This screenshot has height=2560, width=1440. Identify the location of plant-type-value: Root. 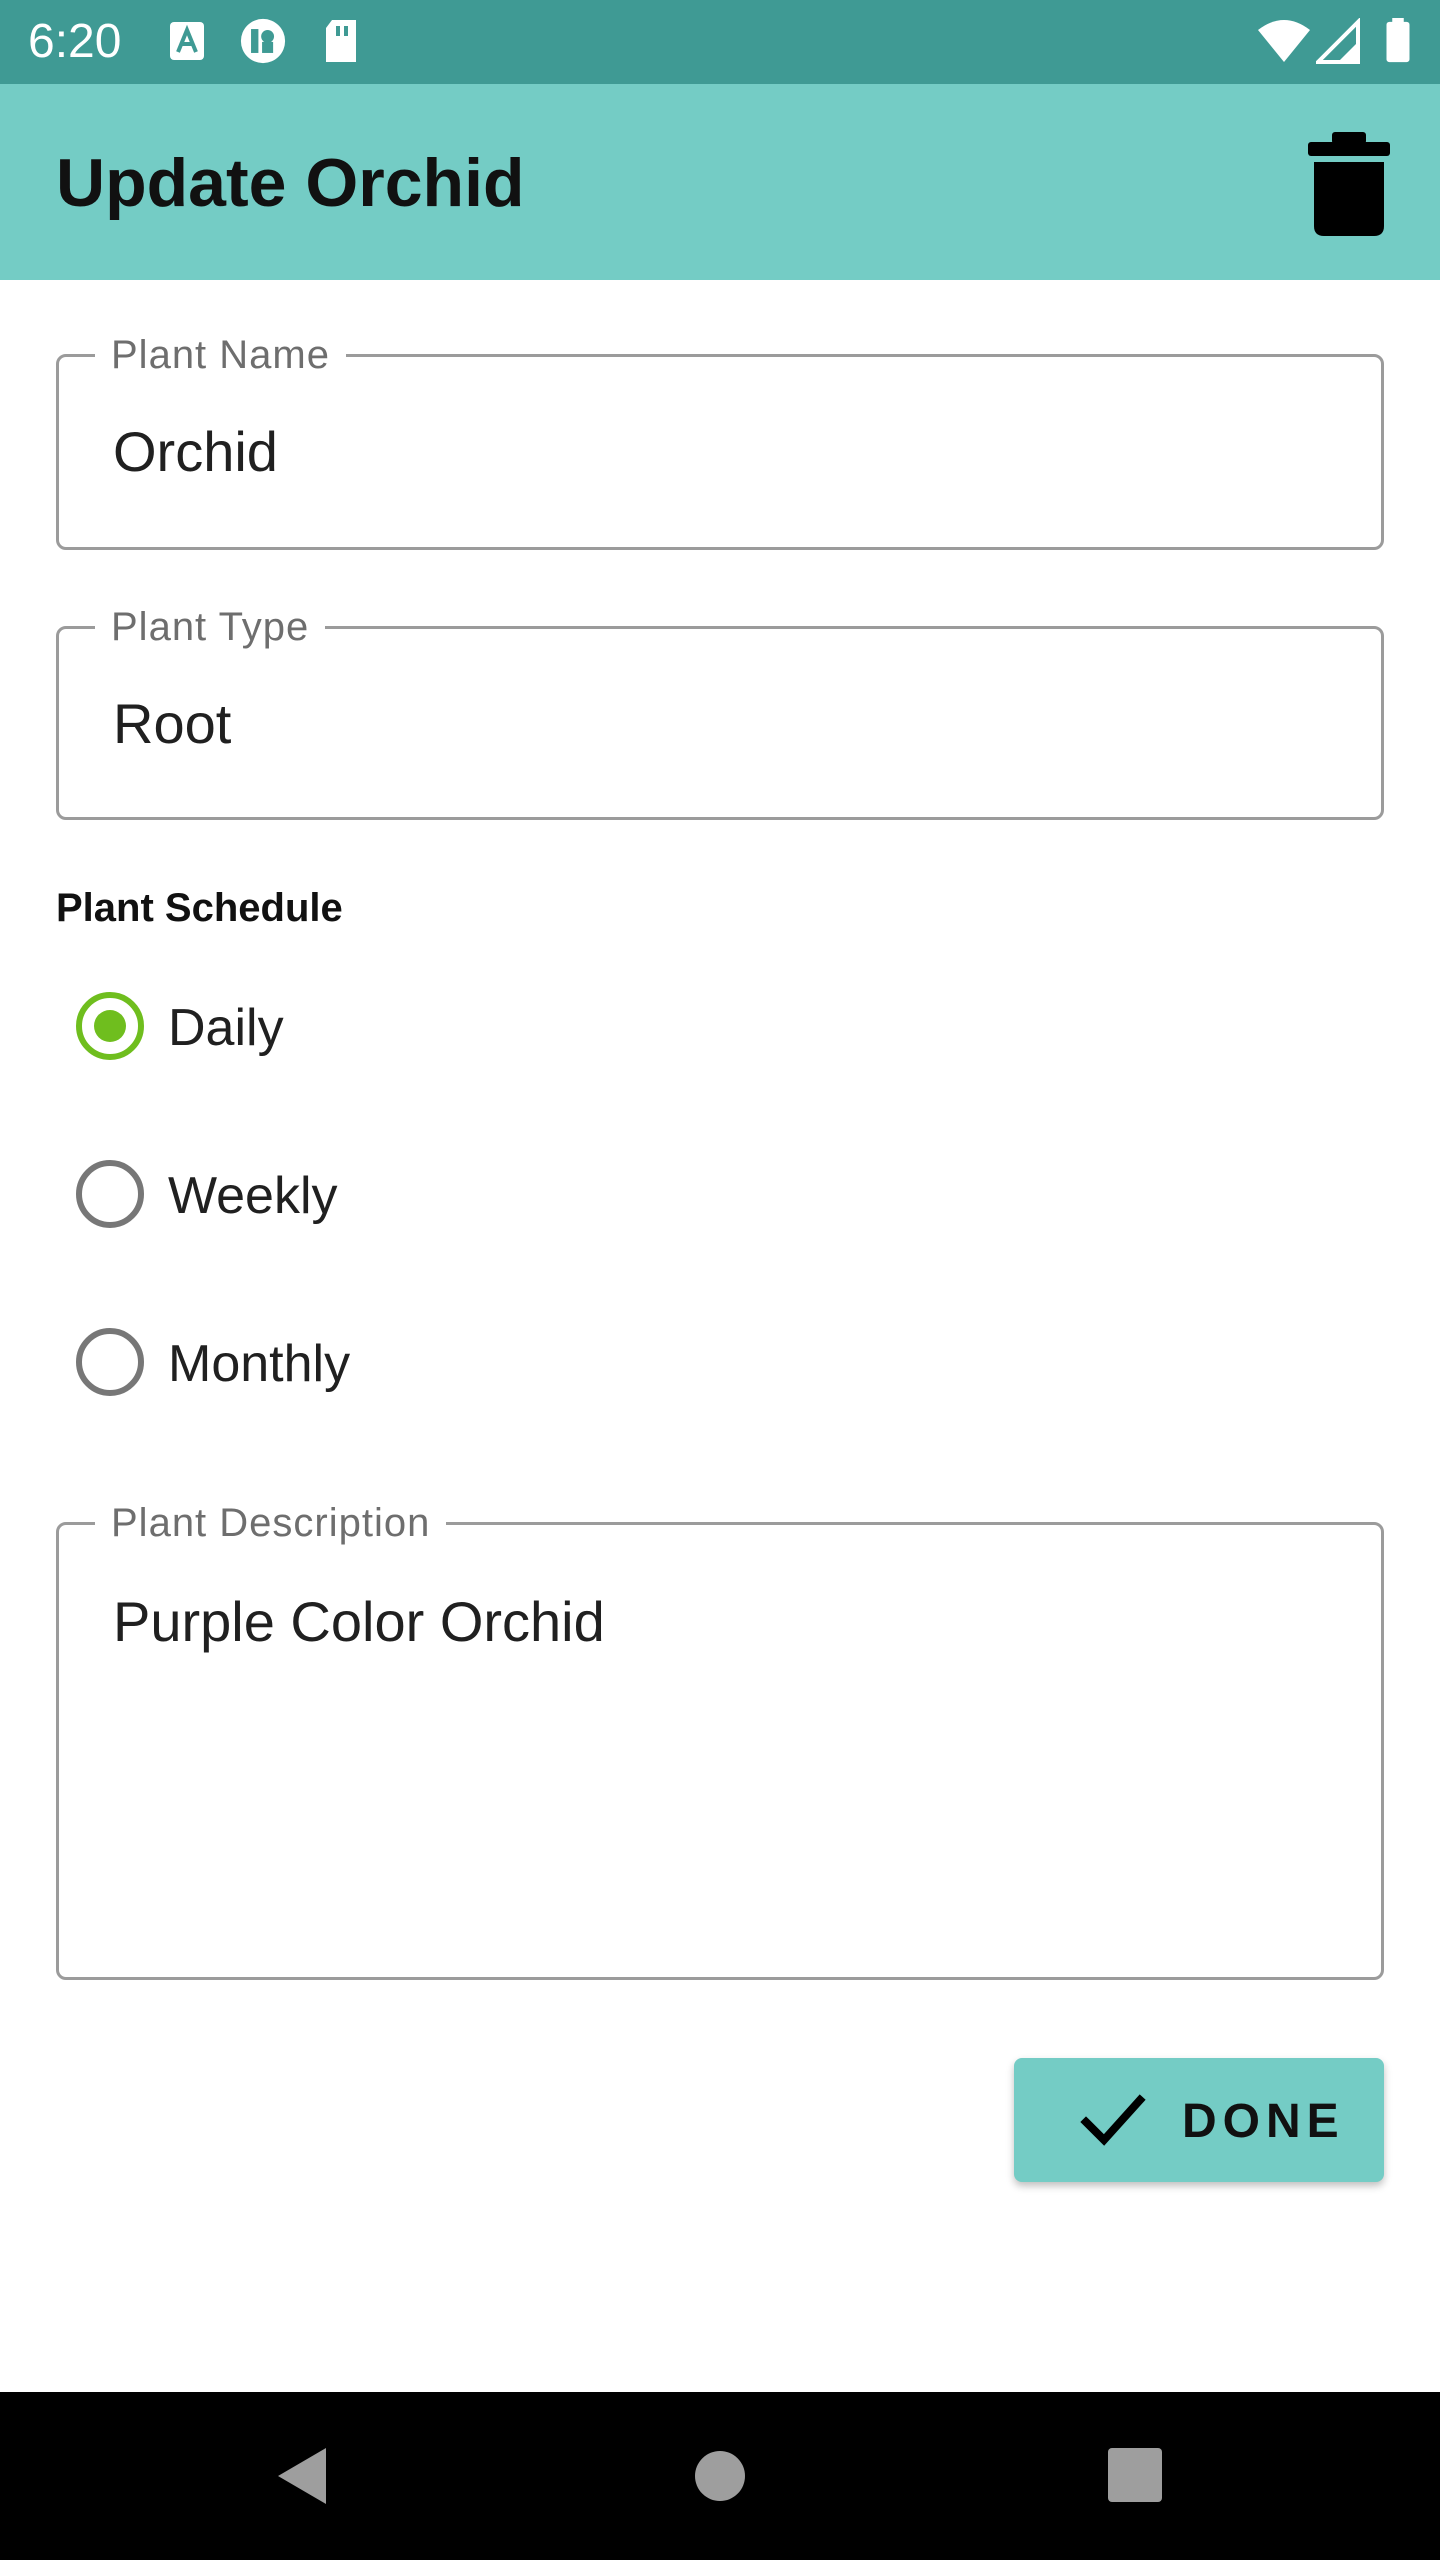
(172, 723).